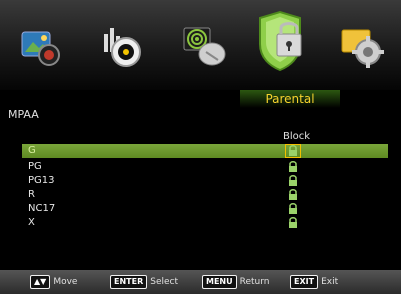 The image size is (401, 294). I want to click on enter-key: ENTER, so click(129, 282).